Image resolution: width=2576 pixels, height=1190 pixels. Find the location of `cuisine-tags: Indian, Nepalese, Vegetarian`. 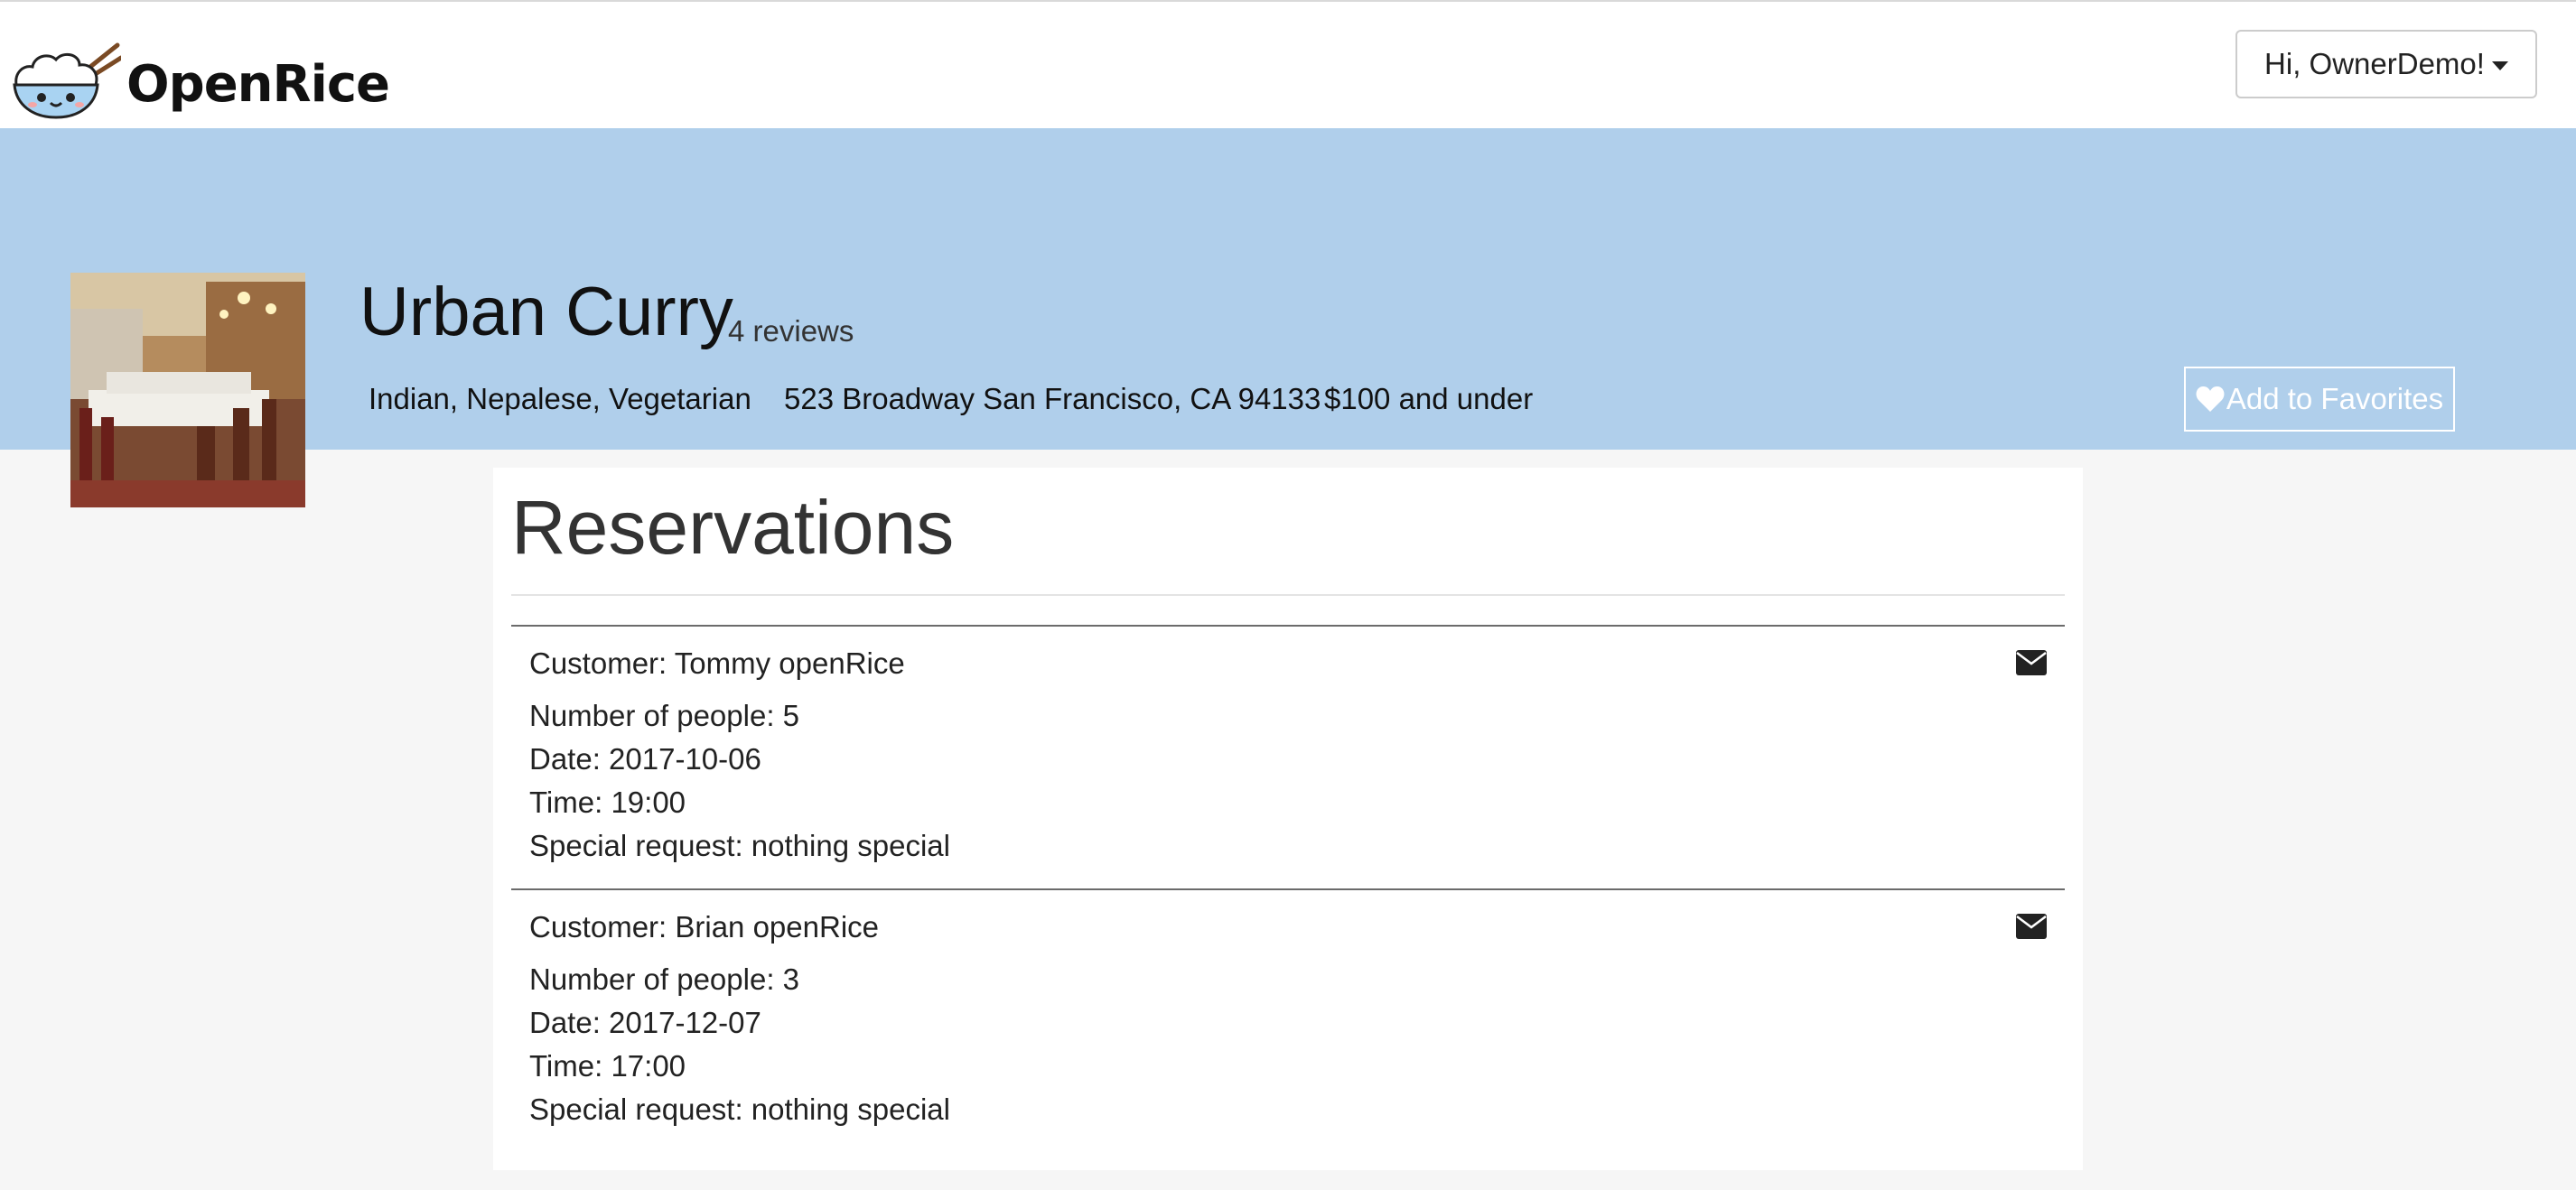

cuisine-tags: Indian, Nepalese, Vegetarian is located at coordinates (560, 398).